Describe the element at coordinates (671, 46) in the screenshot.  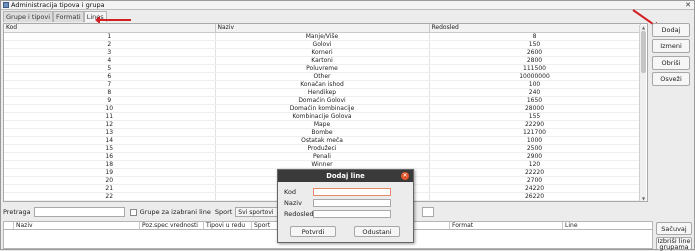
I see `izmeni-button: Izmeni` at that location.